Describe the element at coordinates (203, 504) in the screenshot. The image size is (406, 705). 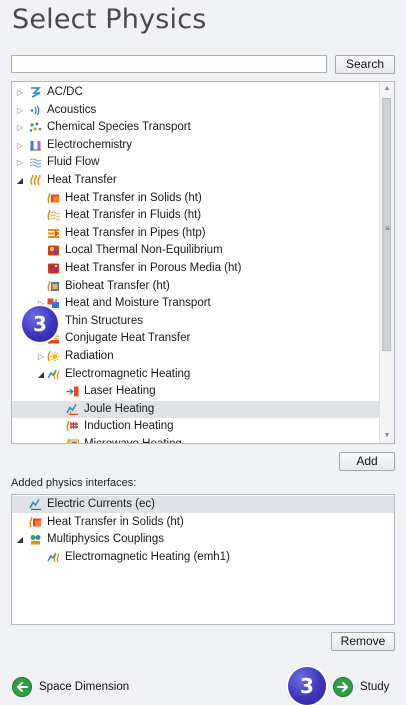
I see `tree-item: Electric Currents (ec)` at that location.